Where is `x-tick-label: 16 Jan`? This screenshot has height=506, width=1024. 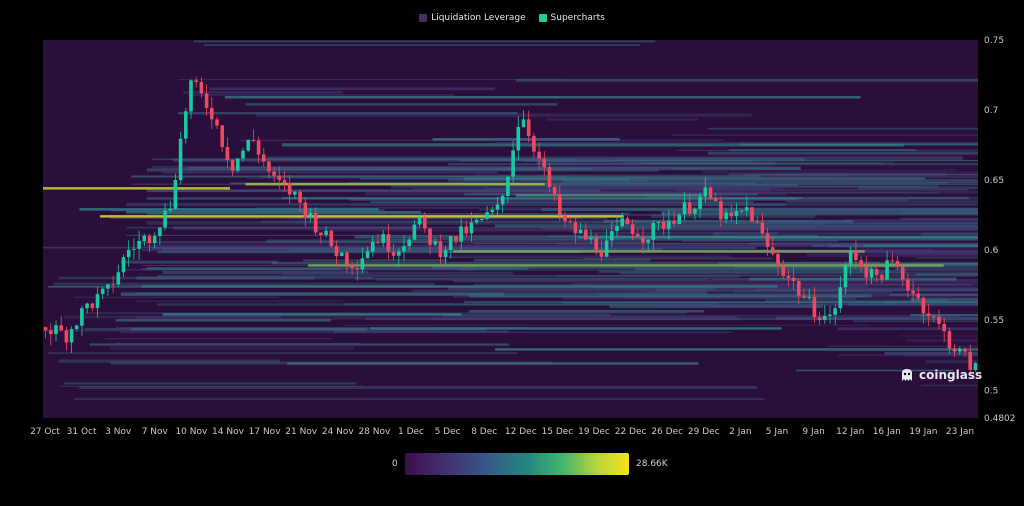 x-tick-label: 16 Jan is located at coordinates (887, 432).